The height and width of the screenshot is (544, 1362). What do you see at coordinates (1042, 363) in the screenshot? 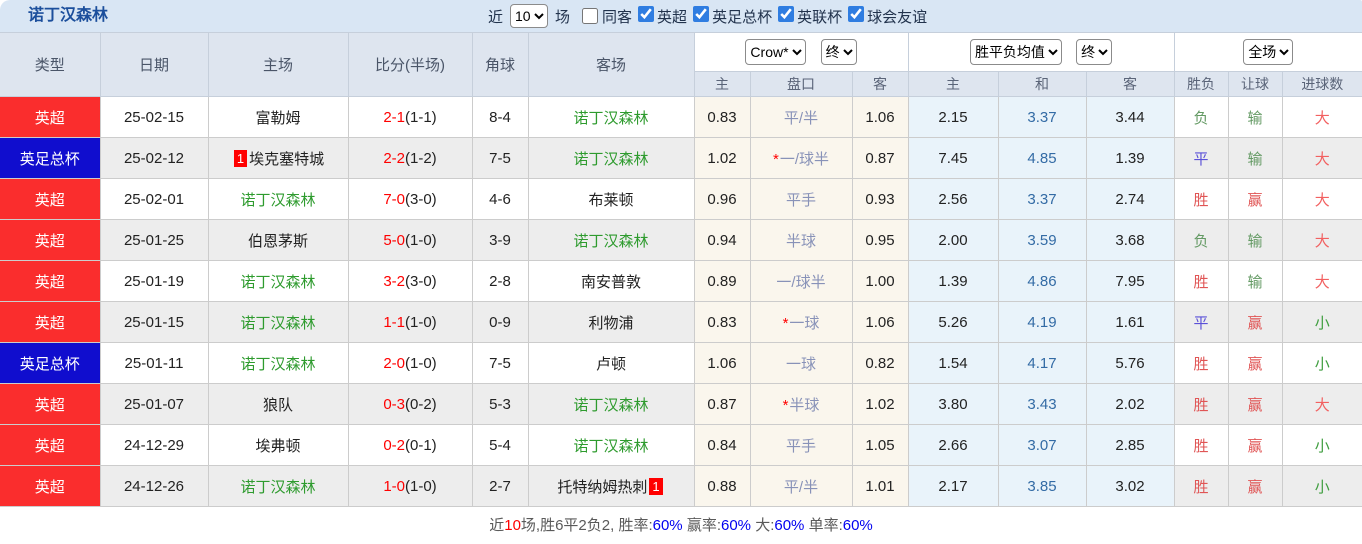
I see `avg-draw-cell: 4.17` at bounding box center [1042, 363].